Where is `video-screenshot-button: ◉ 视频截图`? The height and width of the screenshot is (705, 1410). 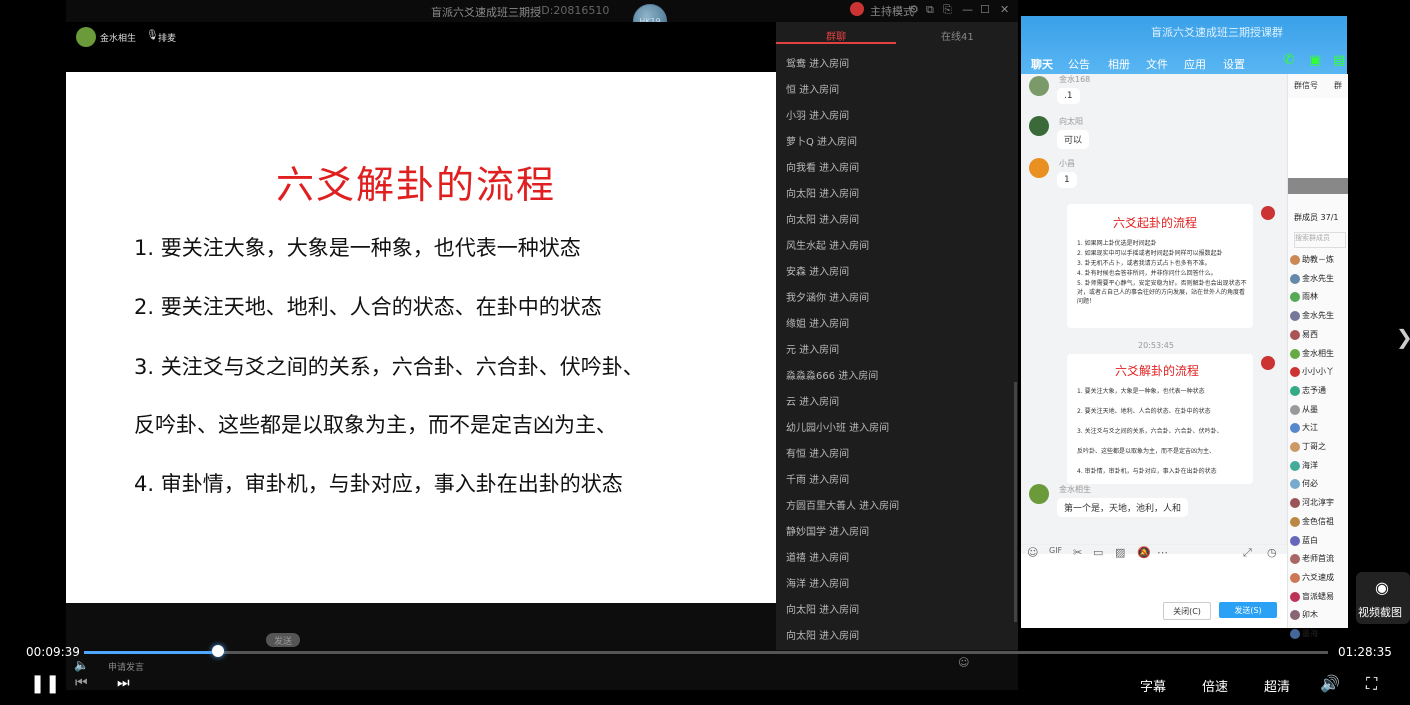
video-screenshot-button: ◉ 视频截图 is located at coordinates (1383, 598).